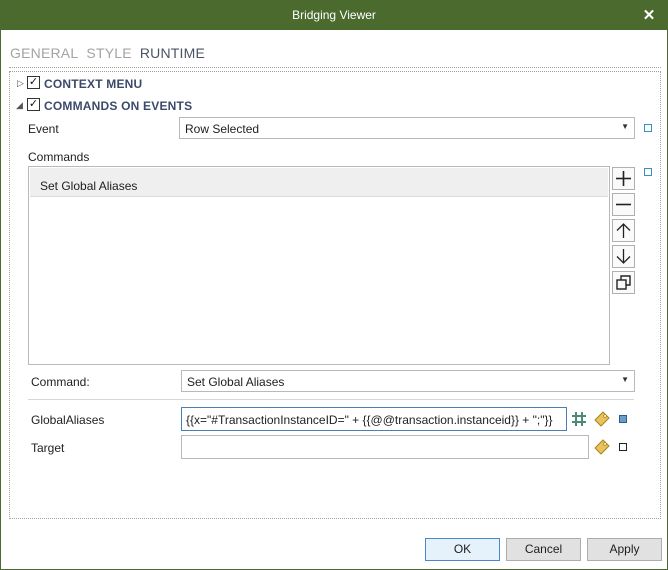 The image size is (668, 570). Describe the element at coordinates (59, 157) in the screenshot. I see `commands-label: Commands` at that location.